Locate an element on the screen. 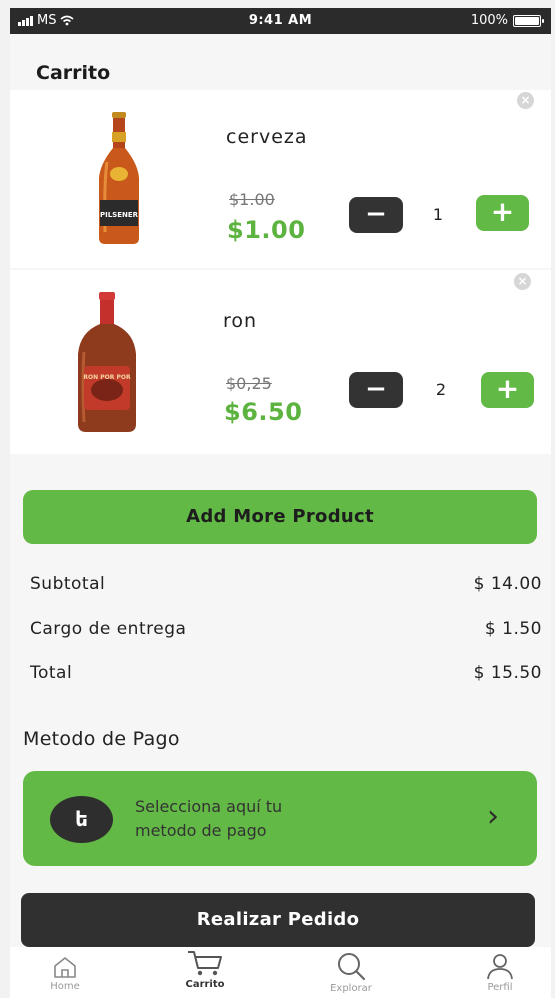  home-icon is located at coordinates (65, 967).